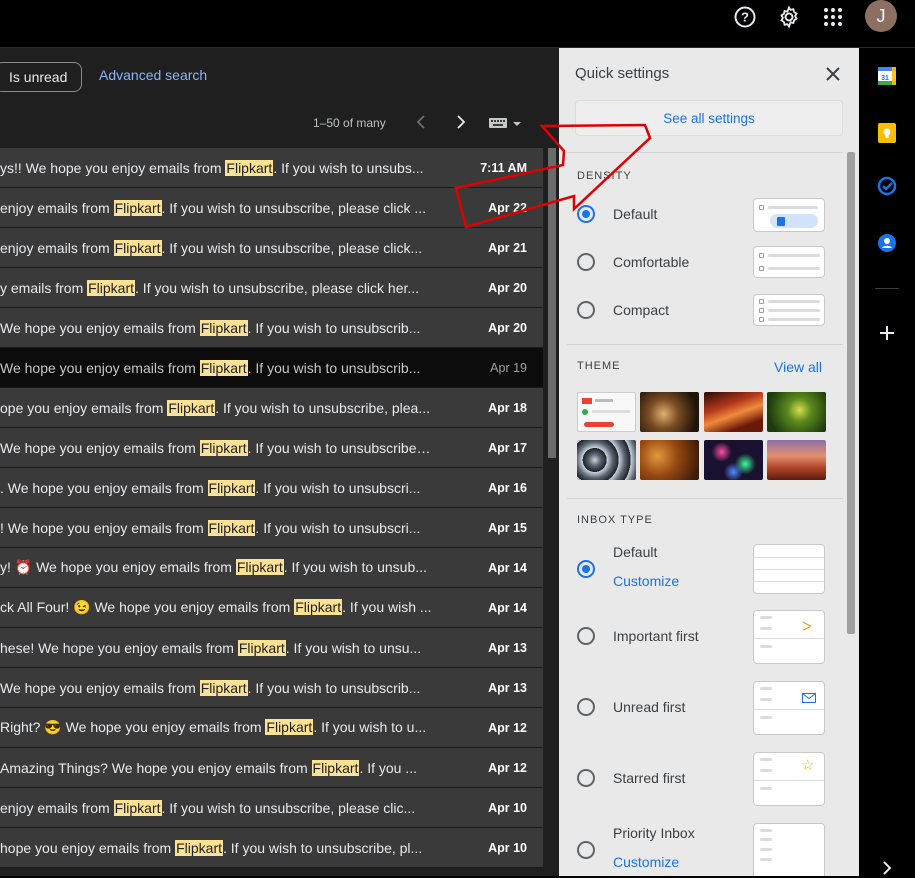 The height and width of the screenshot is (878, 915). I want to click on customize-priority-link: Customize, so click(646, 862).